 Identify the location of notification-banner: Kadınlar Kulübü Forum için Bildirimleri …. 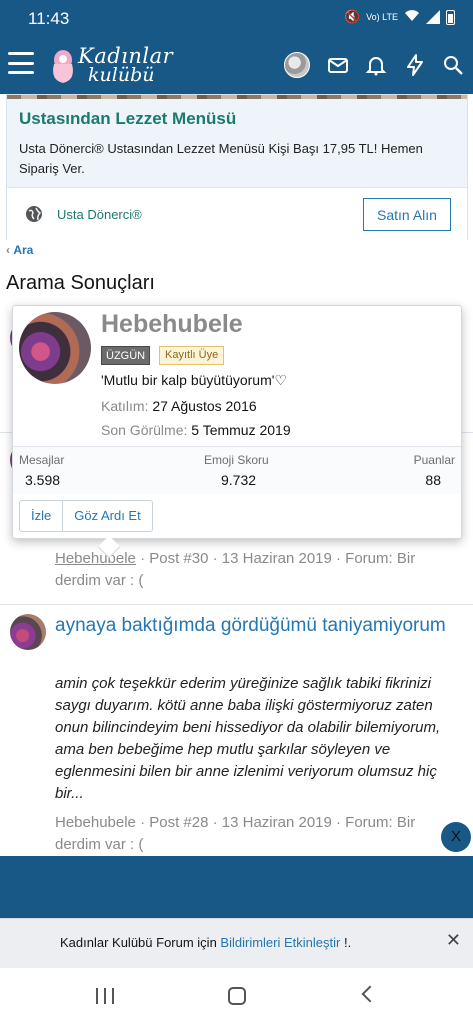
(236, 943).